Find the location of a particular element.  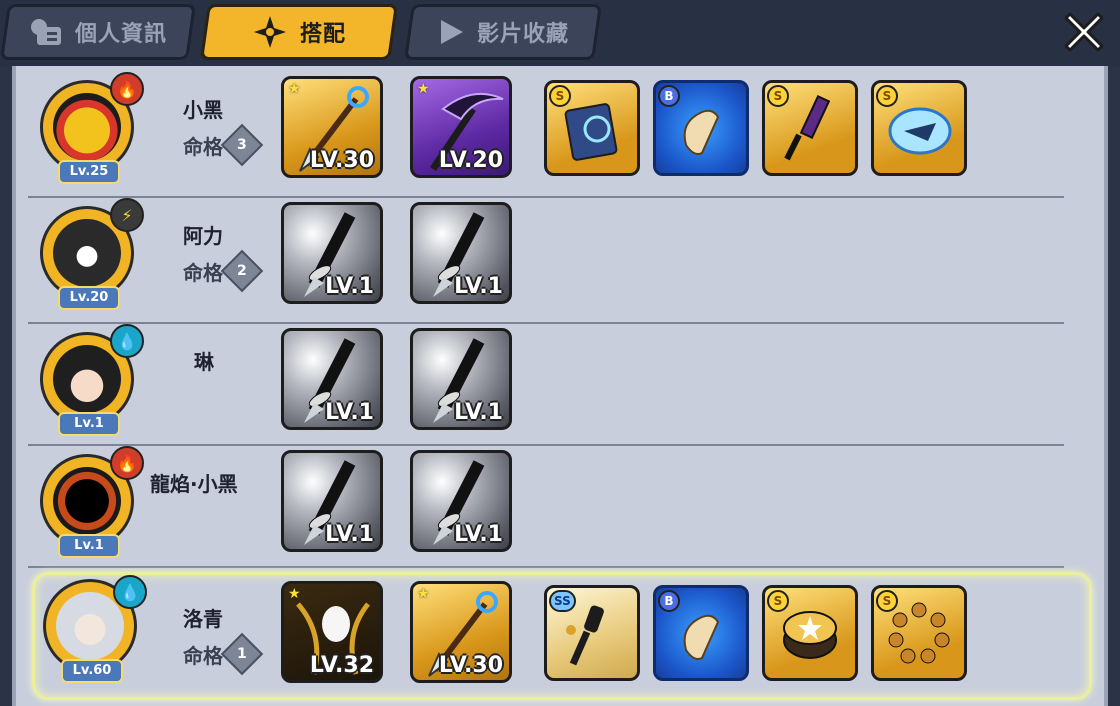

scepter-icon is located at coordinates (585, 635).